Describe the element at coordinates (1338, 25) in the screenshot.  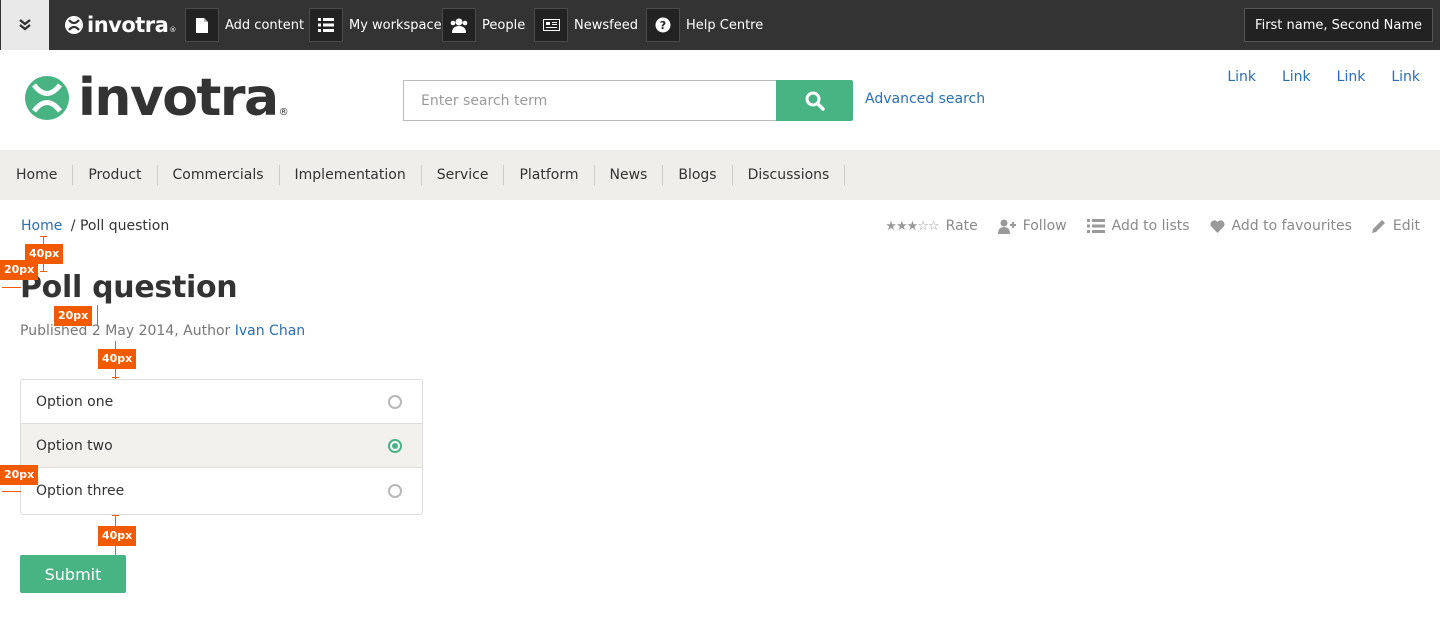
I see `user-menu-button: First name, Second Name` at that location.